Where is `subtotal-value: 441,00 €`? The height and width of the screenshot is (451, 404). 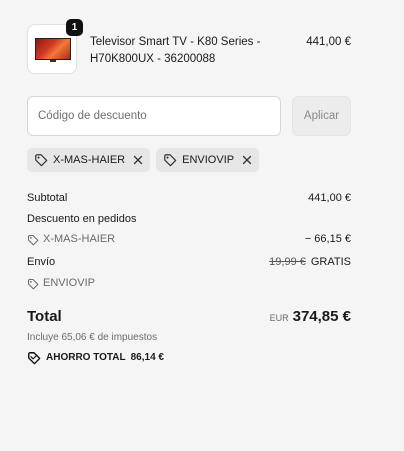
subtotal-value: 441,00 € is located at coordinates (329, 198).